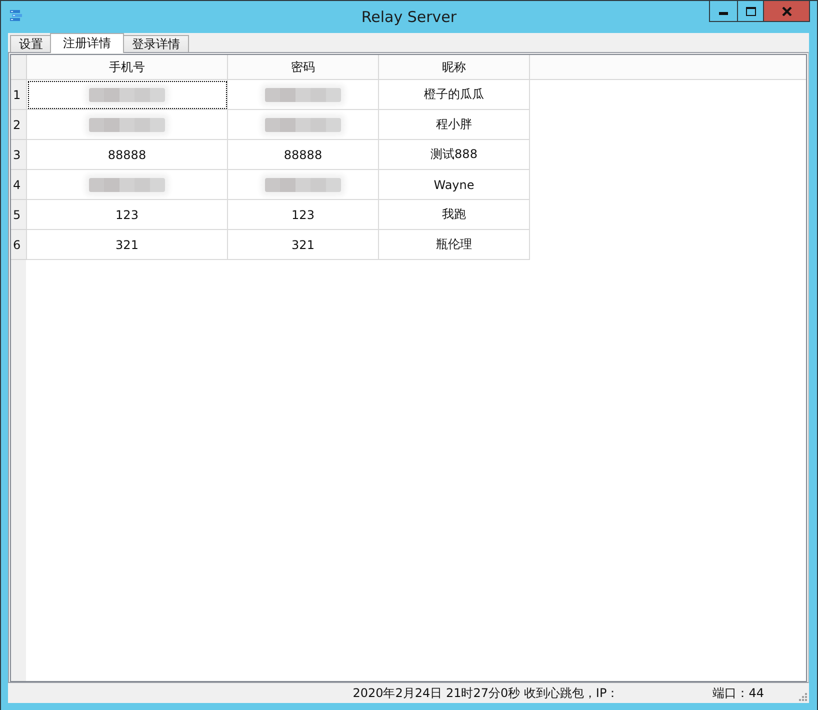 This screenshot has width=818, height=710. What do you see at coordinates (454, 245) in the screenshot?
I see `table-cell: 瓶伦理` at bounding box center [454, 245].